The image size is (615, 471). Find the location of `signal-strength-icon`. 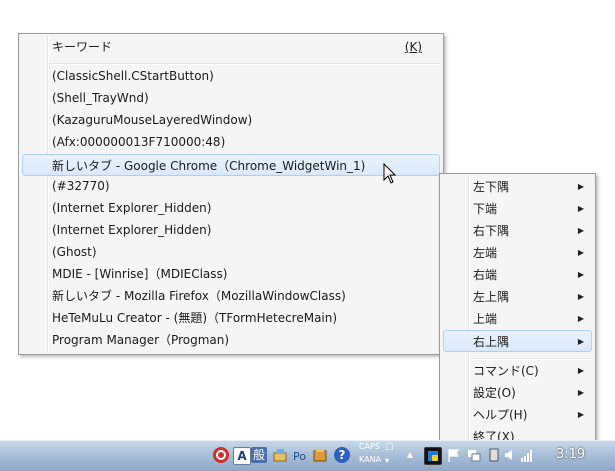

signal-strength-icon is located at coordinates (528, 455).